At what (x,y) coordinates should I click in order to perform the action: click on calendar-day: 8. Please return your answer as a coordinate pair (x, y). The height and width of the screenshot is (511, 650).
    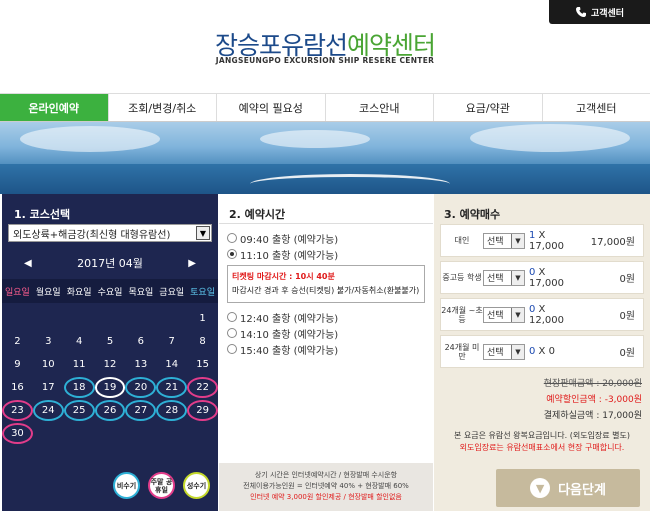
    Looking at the image, I should click on (202, 341).